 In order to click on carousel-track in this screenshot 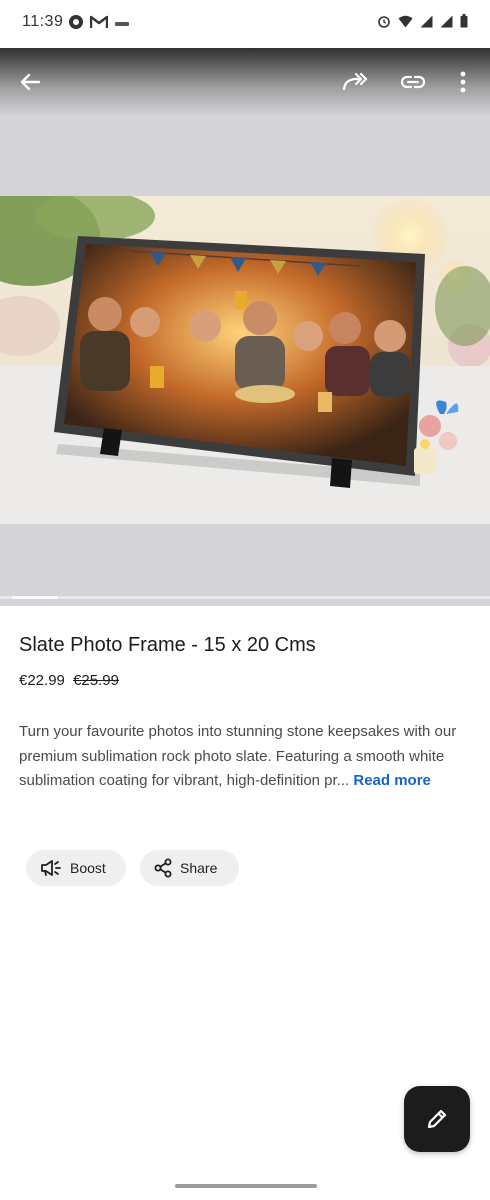, I will do `click(245, 597)`.